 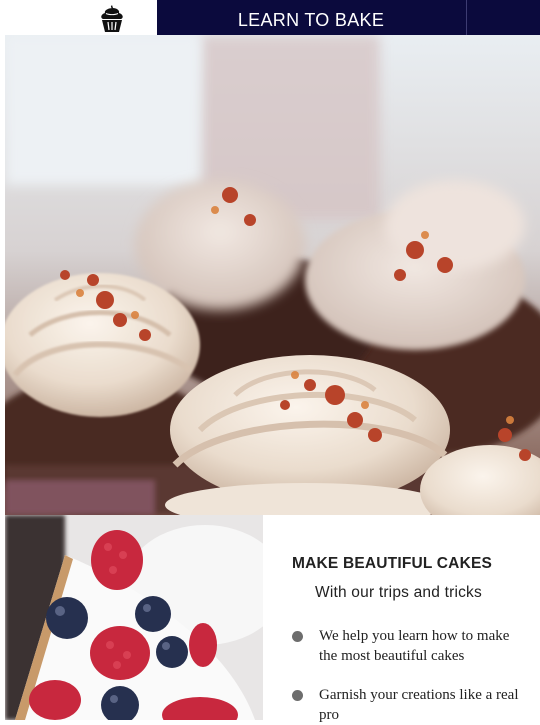 What do you see at coordinates (134, 617) in the screenshot?
I see `berry-cake-image` at bounding box center [134, 617].